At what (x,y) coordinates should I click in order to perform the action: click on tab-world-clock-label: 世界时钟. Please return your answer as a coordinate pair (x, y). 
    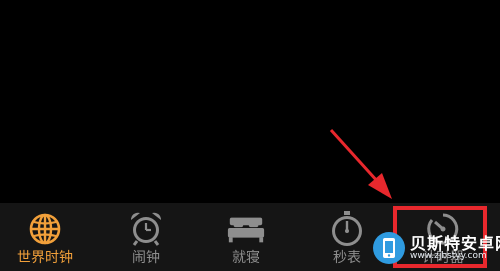
    Looking at the image, I should click on (45, 258).